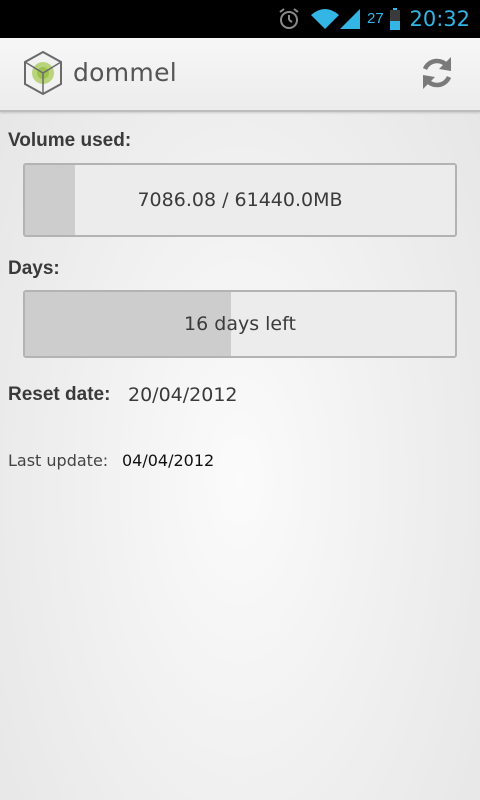 The image size is (480, 800). Describe the element at coordinates (350, 19) in the screenshot. I see `signal-icon` at that location.